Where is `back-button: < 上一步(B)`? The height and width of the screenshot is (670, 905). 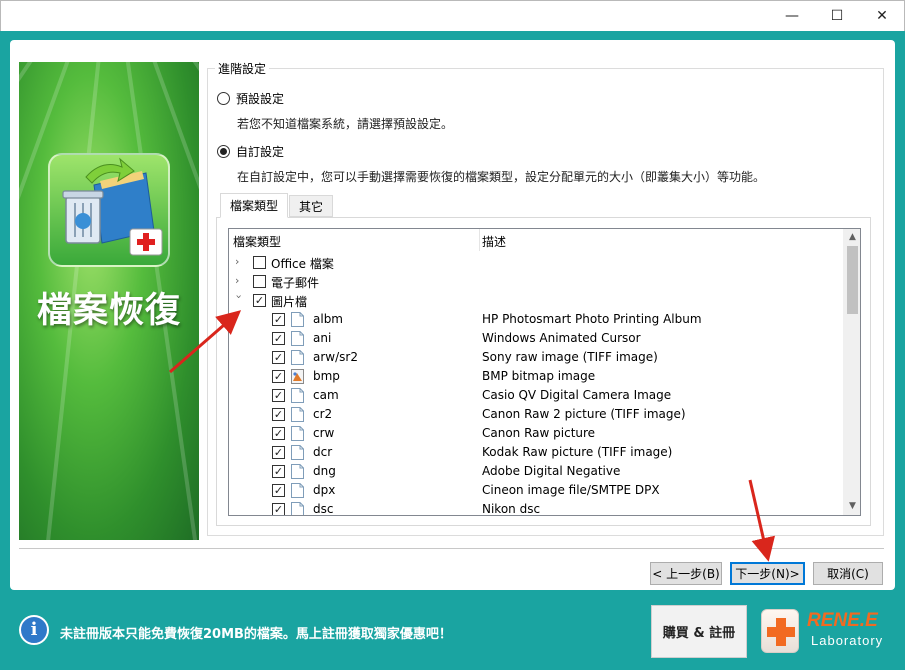 back-button: < 上一步(B) is located at coordinates (686, 573).